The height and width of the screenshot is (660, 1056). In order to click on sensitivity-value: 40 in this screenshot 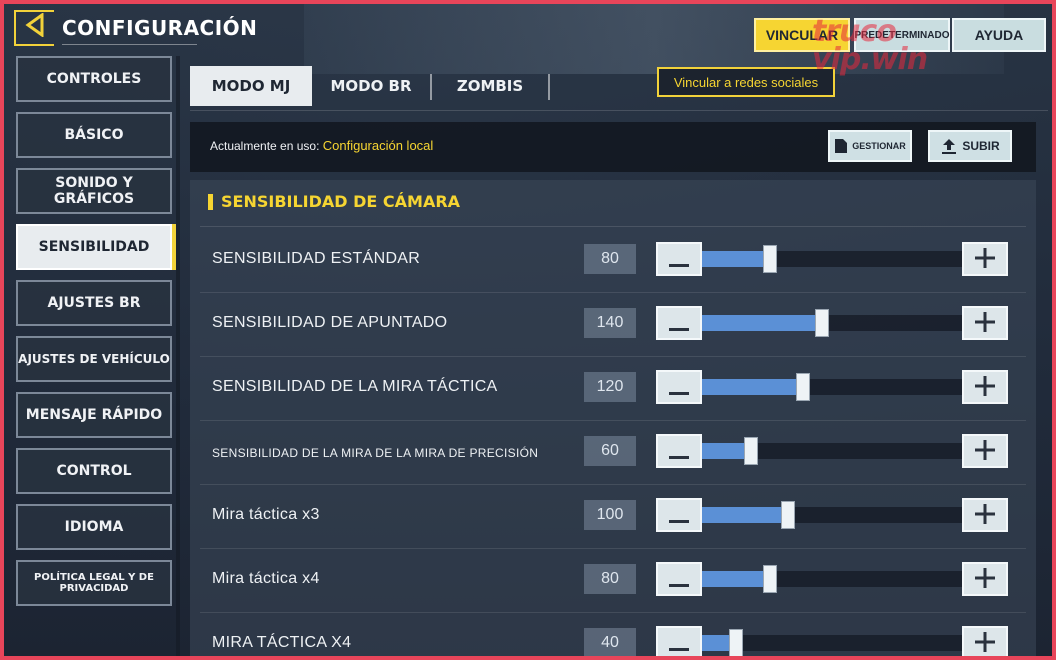, I will do `click(610, 642)`.